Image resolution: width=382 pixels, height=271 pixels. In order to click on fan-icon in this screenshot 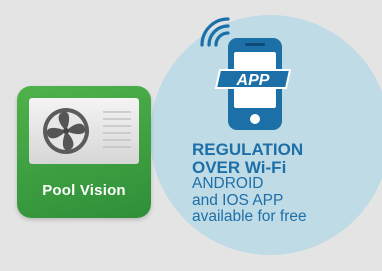, I will do `click(66, 131)`.